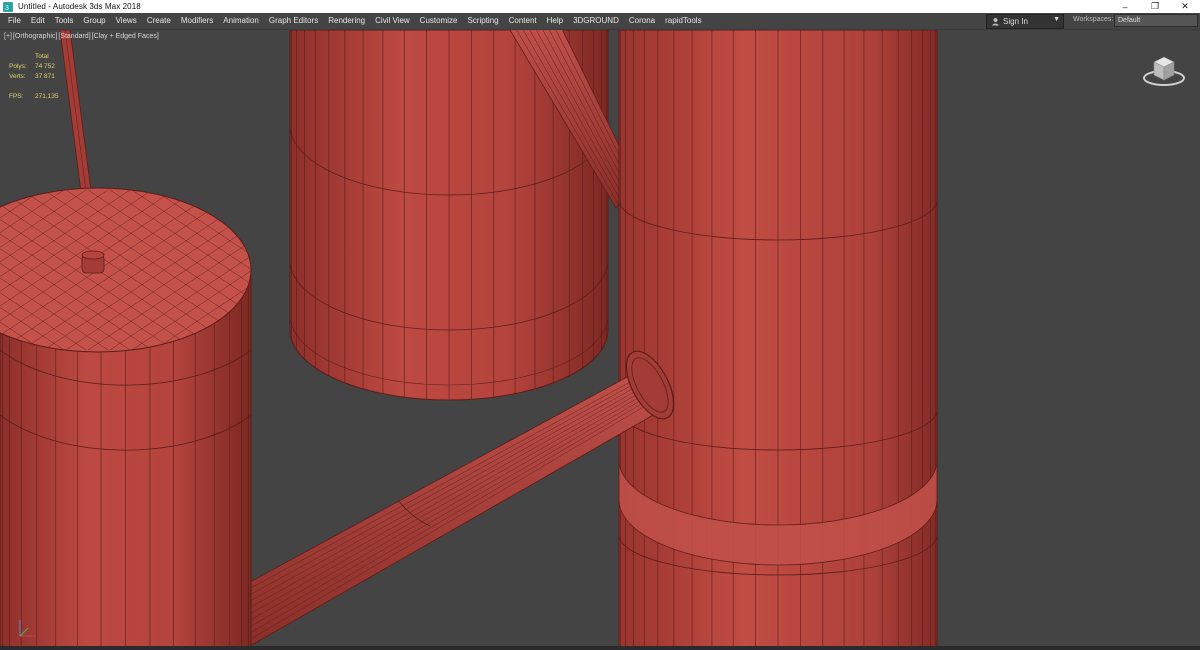 The height and width of the screenshot is (650, 1200). What do you see at coordinates (34, 97) in the screenshot?
I see `stats-fps-row: FPS: 271,135` at bounding box center [34, 97].